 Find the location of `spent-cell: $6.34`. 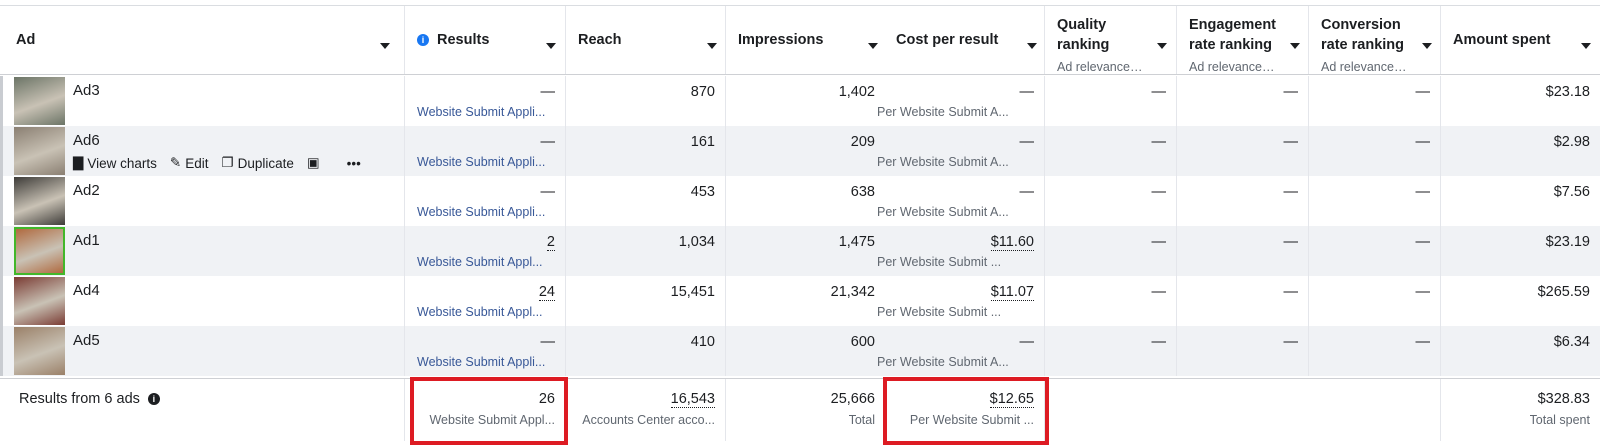

spent-cell: $6.34 is located at coordinates (1520, 351).